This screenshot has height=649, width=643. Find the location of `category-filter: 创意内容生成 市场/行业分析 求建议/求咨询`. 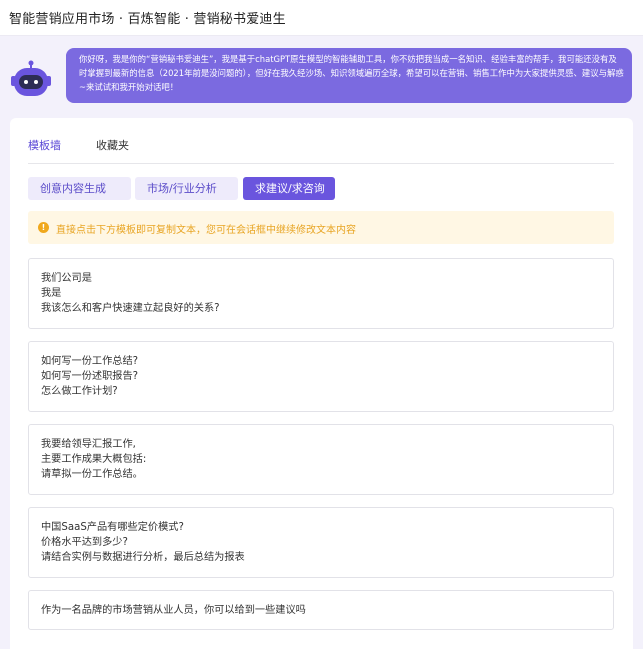

category-filter: 创意内容生成 市场/行业分析 求建议/求咨询 is located at coordinates (323, 189).